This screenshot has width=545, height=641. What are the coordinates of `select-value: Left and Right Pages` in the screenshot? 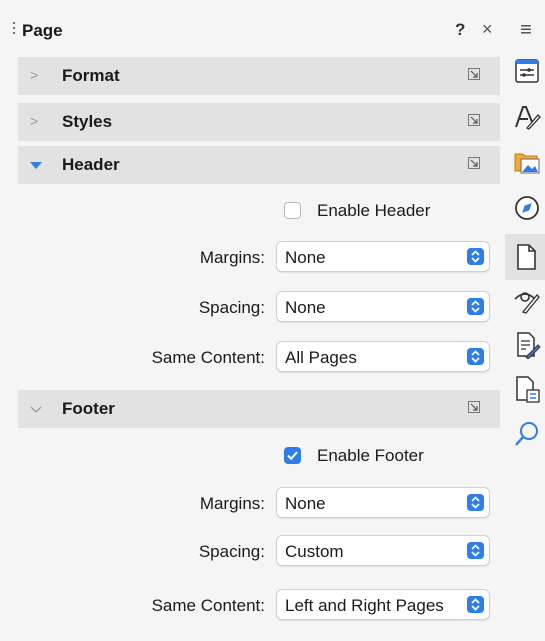 It's located at (364, 605).